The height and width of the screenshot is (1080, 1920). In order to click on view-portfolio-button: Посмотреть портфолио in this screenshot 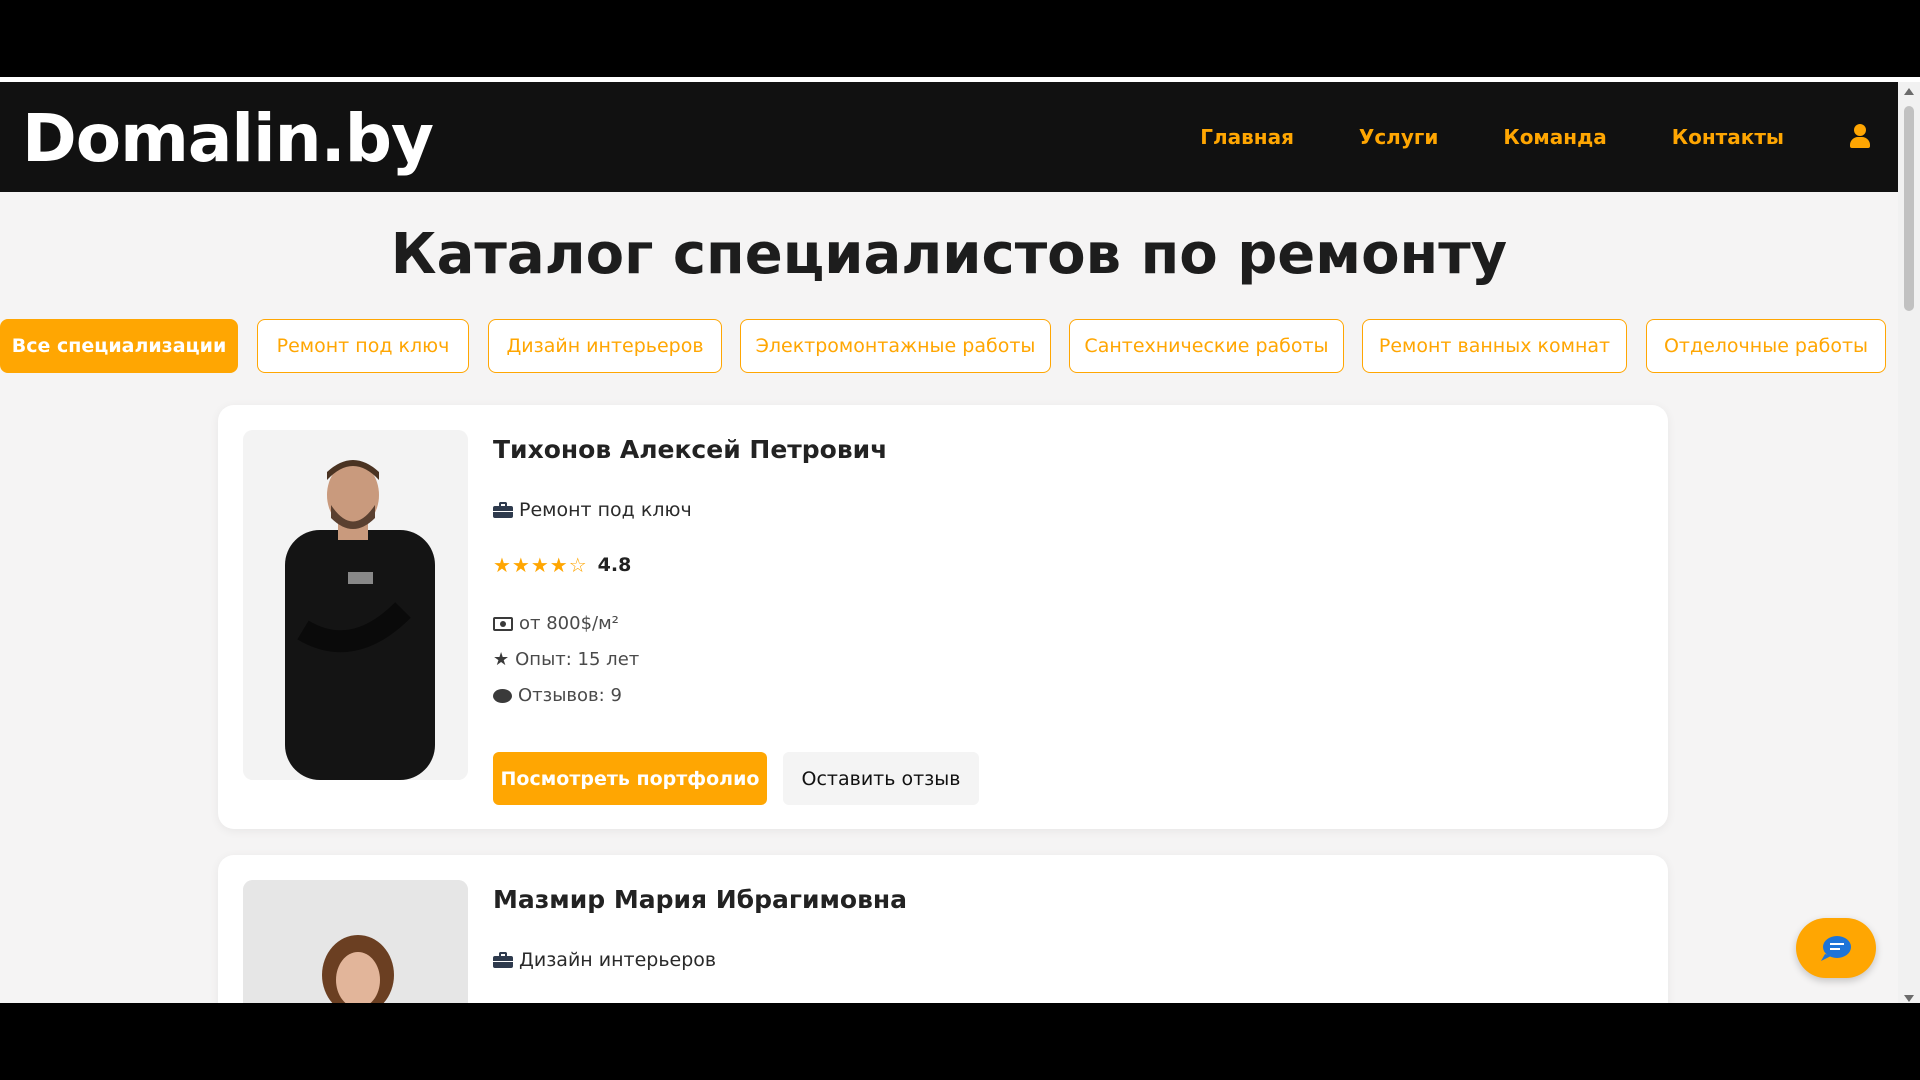, I will do `click(630, 778)`.